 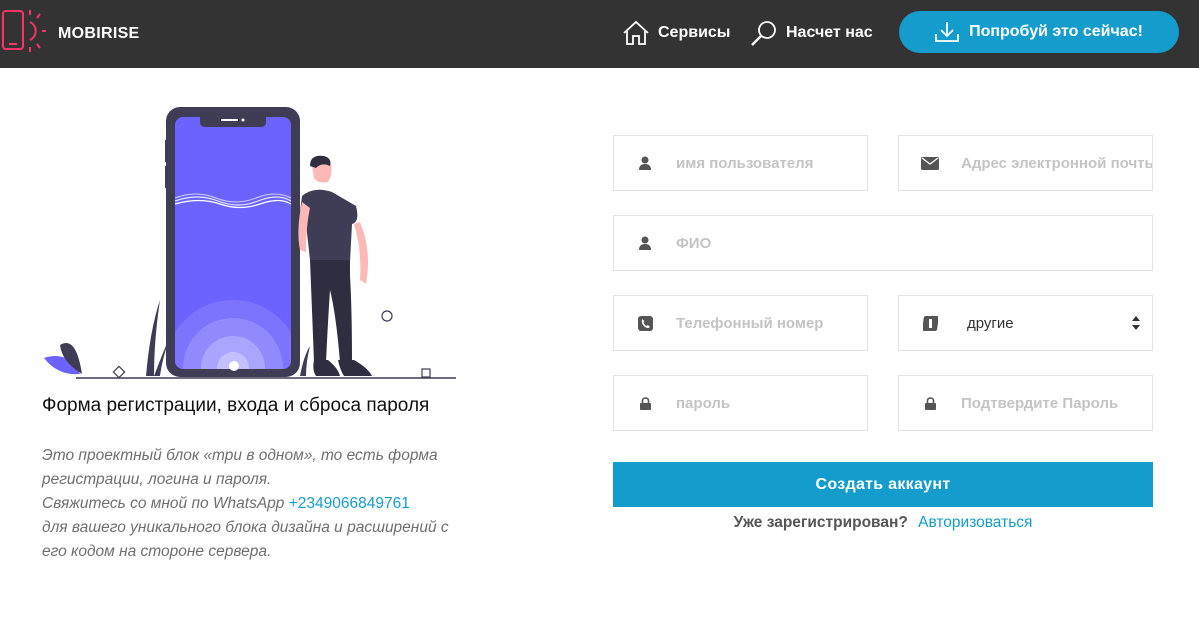 I want to click on password-field, so click(x=740, y=403).